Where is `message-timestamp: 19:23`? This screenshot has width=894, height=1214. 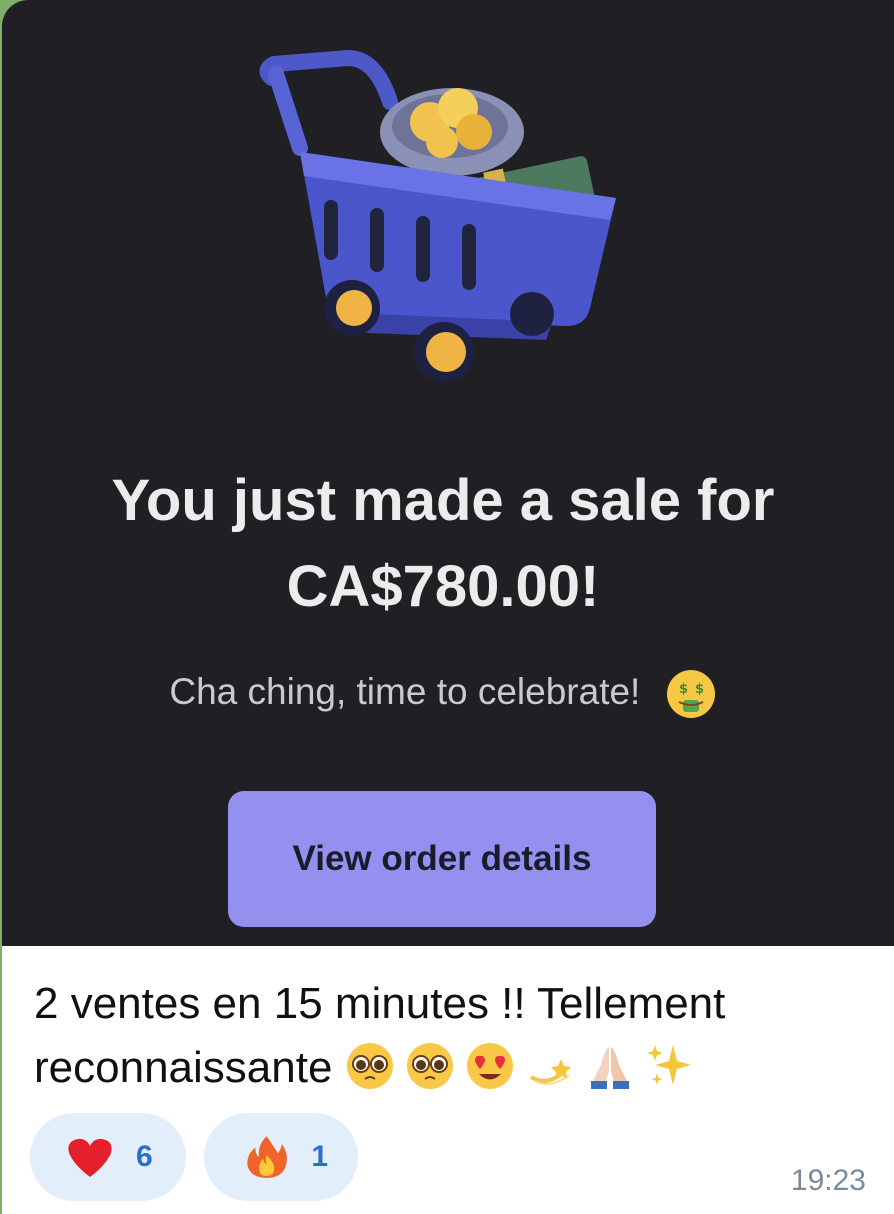
message-timestamp: 19:23 is located at coordinates (828, 1180).